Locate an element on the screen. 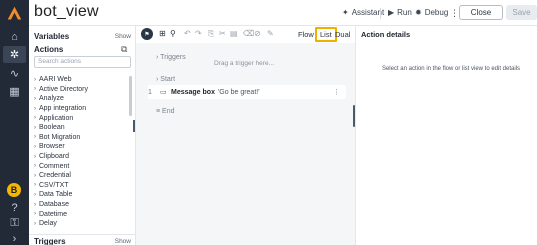  list-item: › Bot Migration is located at coordinates (80, 138).